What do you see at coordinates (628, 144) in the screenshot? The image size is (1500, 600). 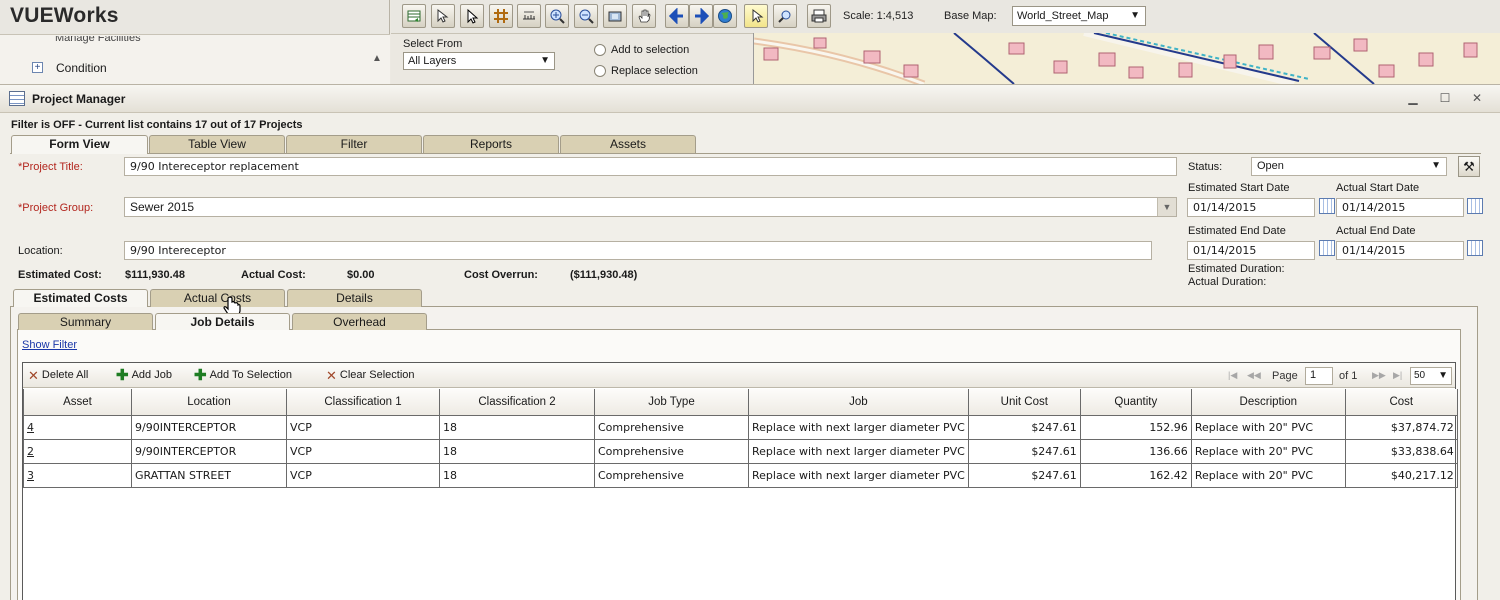 I see `tab-assets: Assets` at bounding box center [628, 144].